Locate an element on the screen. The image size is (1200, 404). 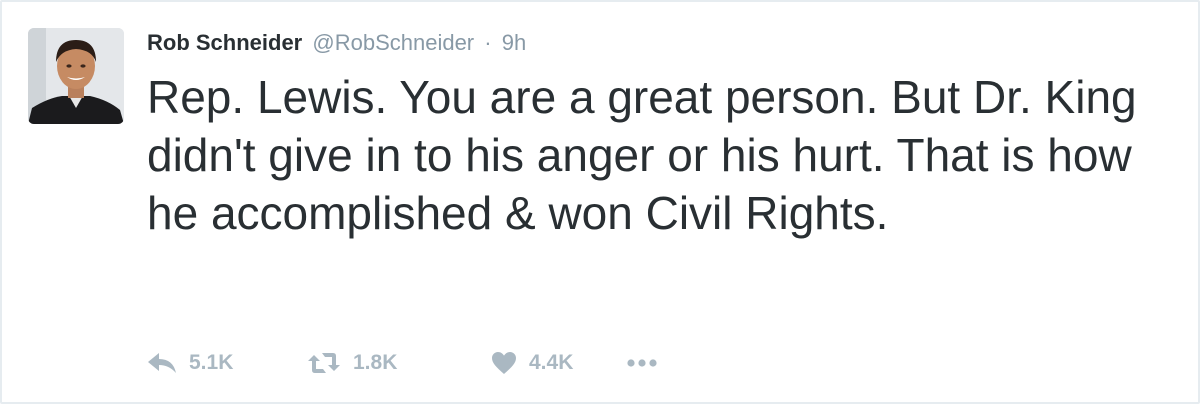
like-button: 4.4K is located at coordinates (559, 363).